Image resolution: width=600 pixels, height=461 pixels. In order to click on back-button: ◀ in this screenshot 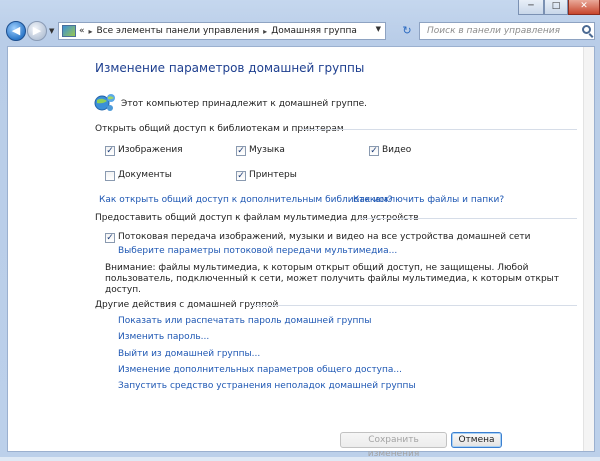, I will do `click(16, 31)`.